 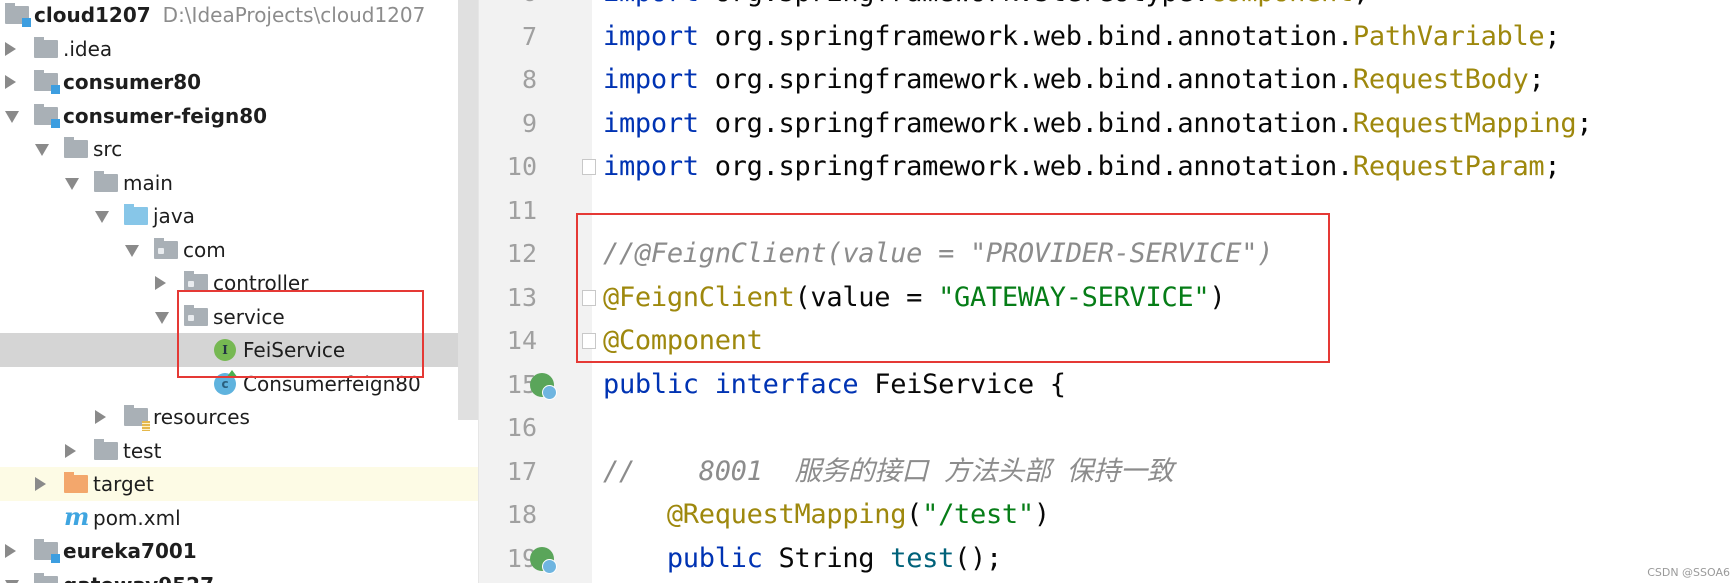 I want to click on code-highlight-box, so click(x=953, y=288).